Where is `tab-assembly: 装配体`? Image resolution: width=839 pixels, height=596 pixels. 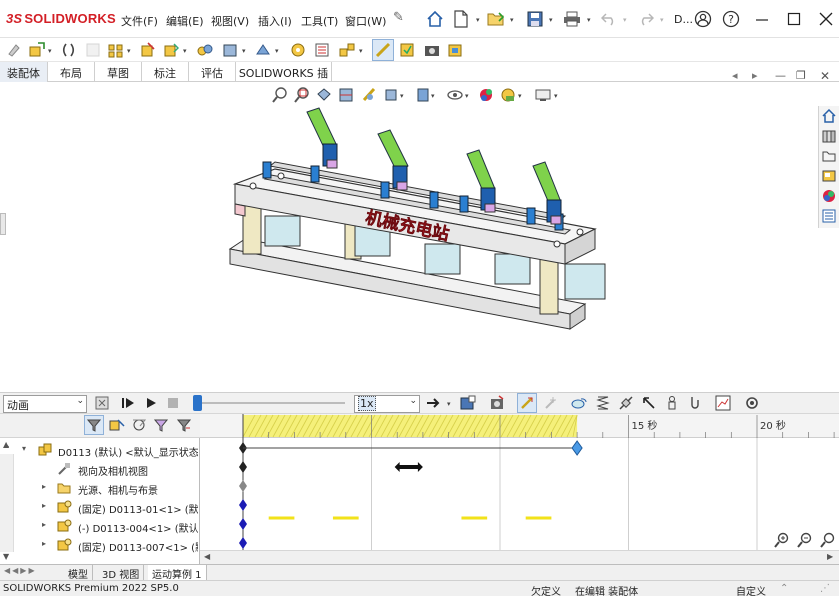 tab-assembly: 装配体 is located at coordinates (24, 72).